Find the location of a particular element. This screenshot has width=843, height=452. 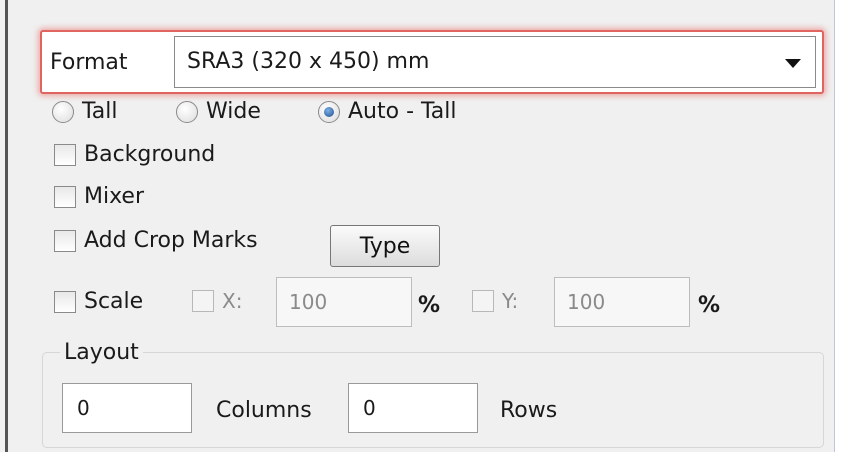

radio-wide: Wide is located at coordinates (218, 111).